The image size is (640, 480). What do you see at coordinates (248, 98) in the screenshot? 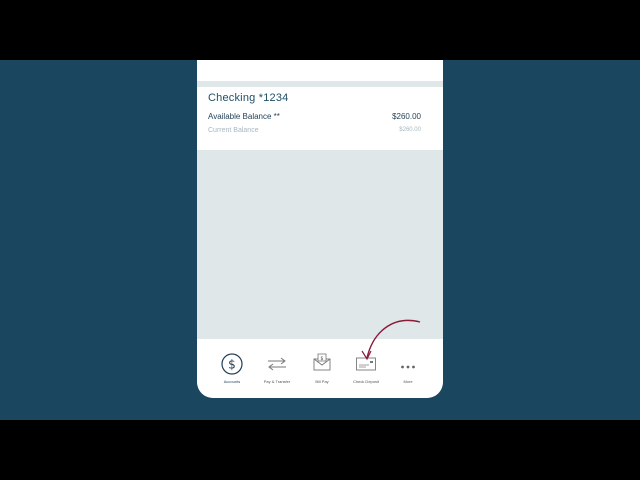
I see `account-name: Checking *1234` at bounding box center [248, 98].